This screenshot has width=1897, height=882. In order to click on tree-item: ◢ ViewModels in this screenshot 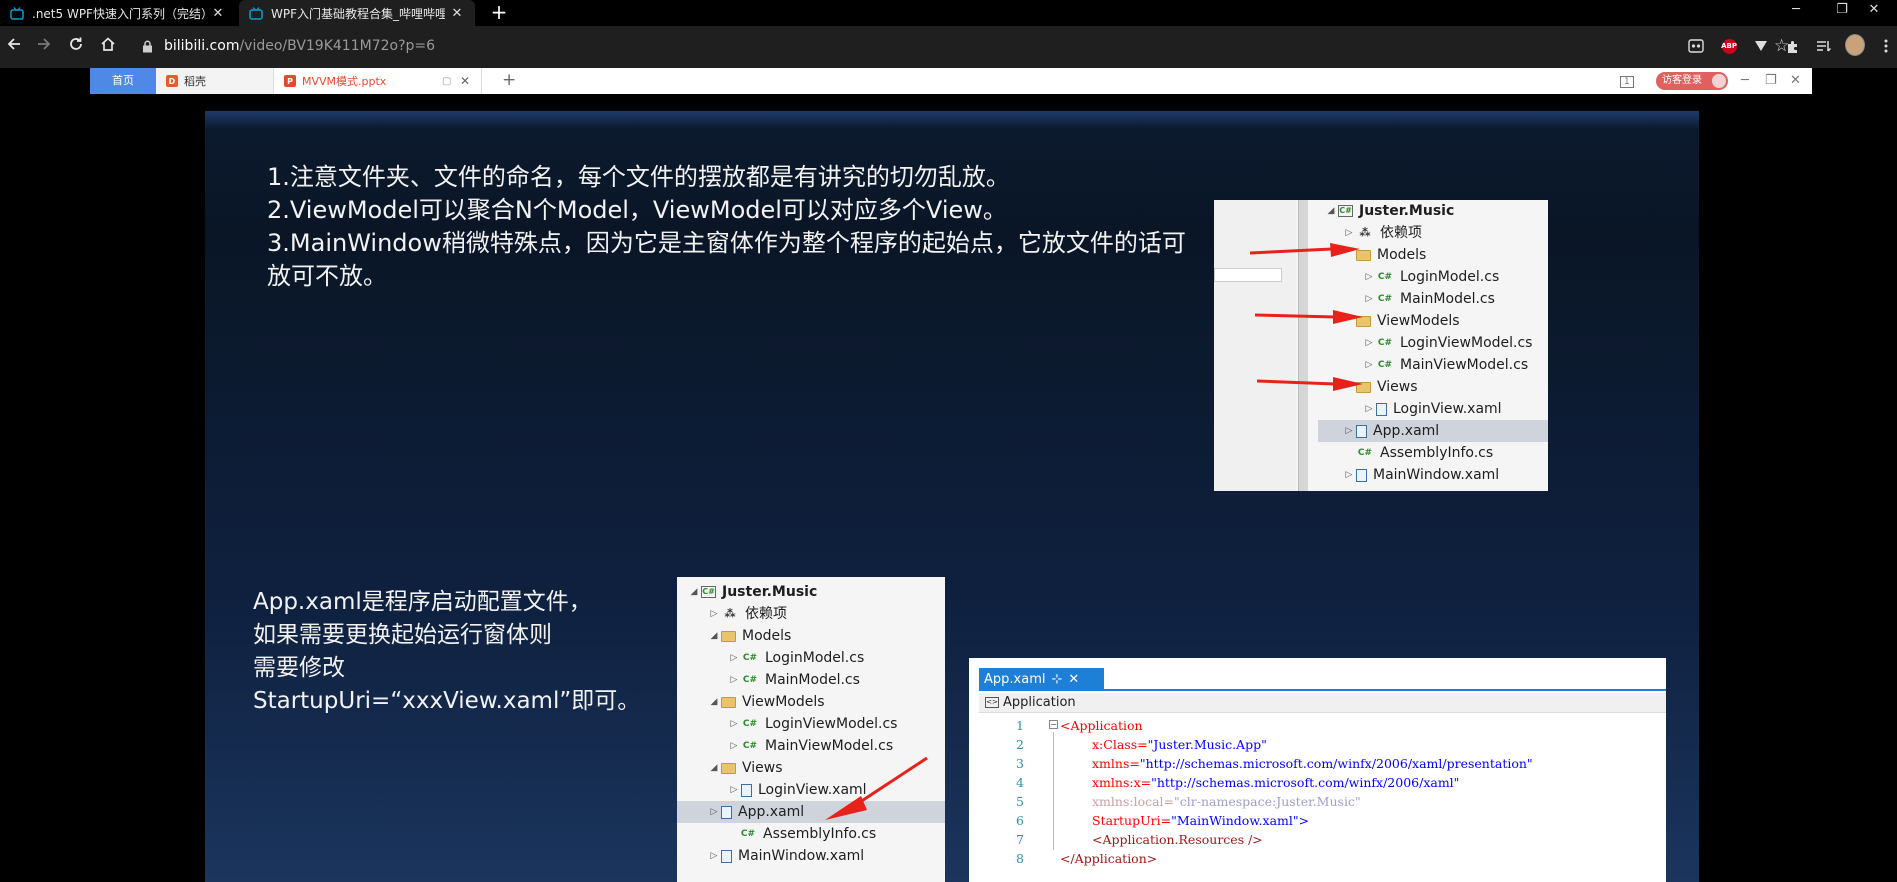, I will do `click(767, 702)`.